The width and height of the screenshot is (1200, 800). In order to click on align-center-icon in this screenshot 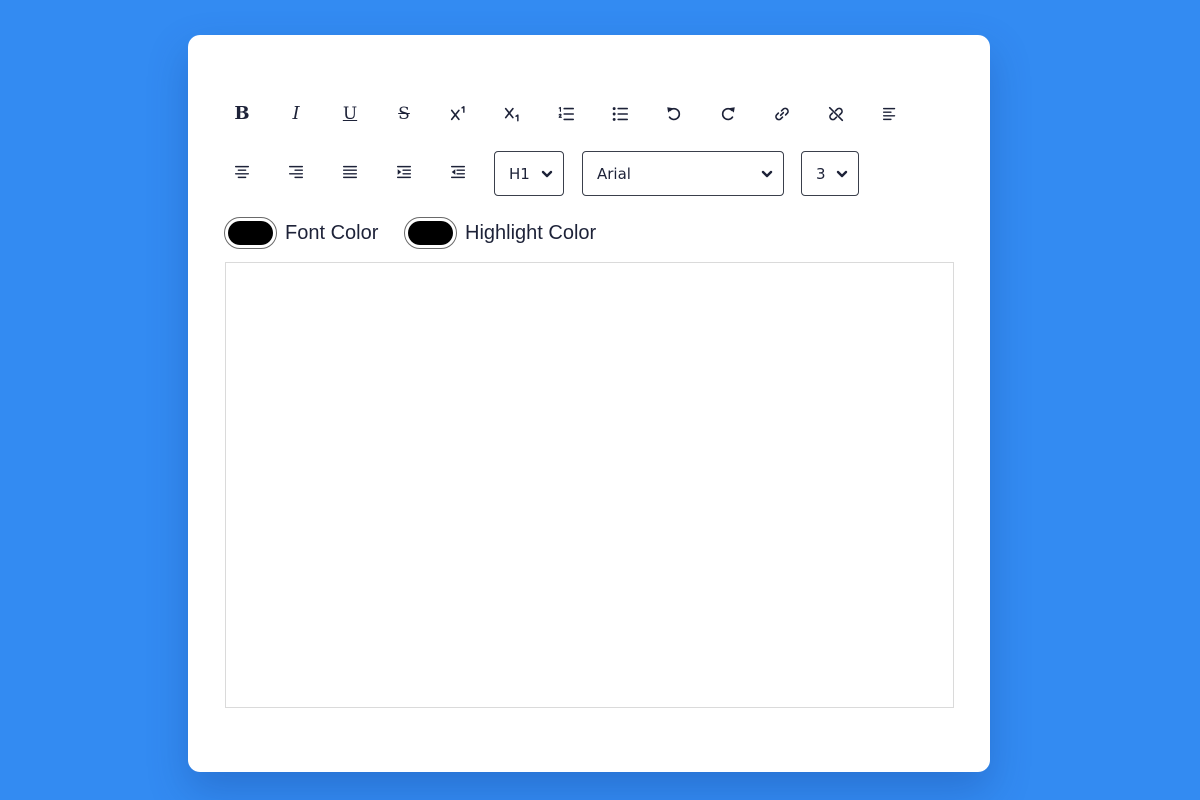, I will do `click(242, 172)`.